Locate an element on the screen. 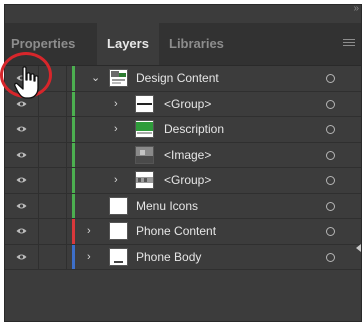 The image size is (364, 326). hand-cursor-icon is located at coordinates (26, 82).